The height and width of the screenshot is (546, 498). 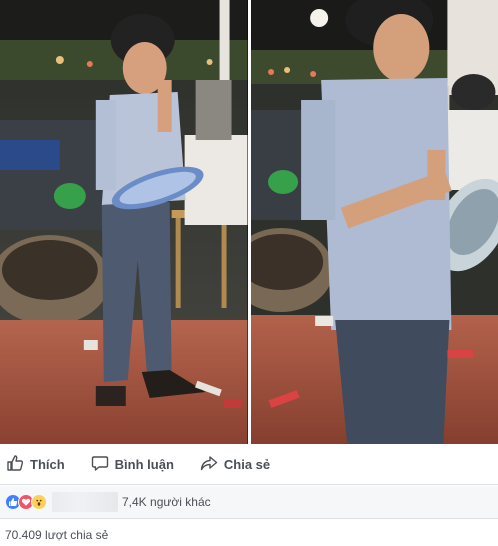 I want to click on blurred-name, so click(x=85, y=502).